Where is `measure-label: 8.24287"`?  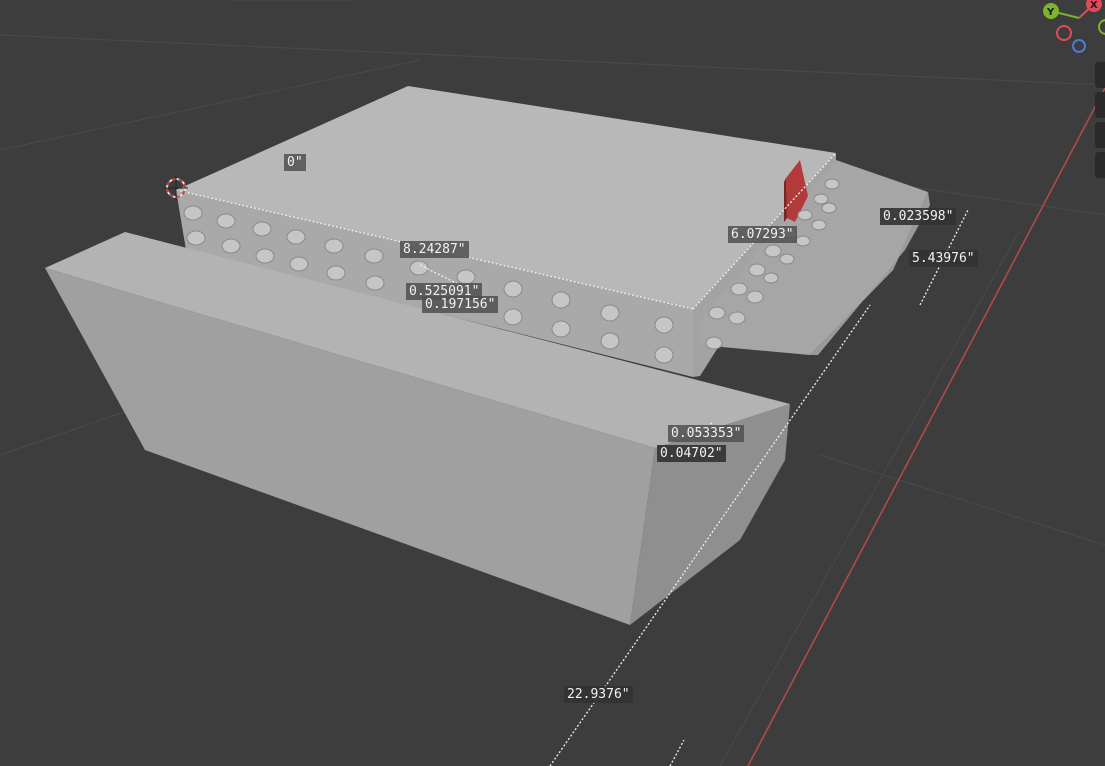
measure-label: 8.24287" is located at coordinates (434, 249).